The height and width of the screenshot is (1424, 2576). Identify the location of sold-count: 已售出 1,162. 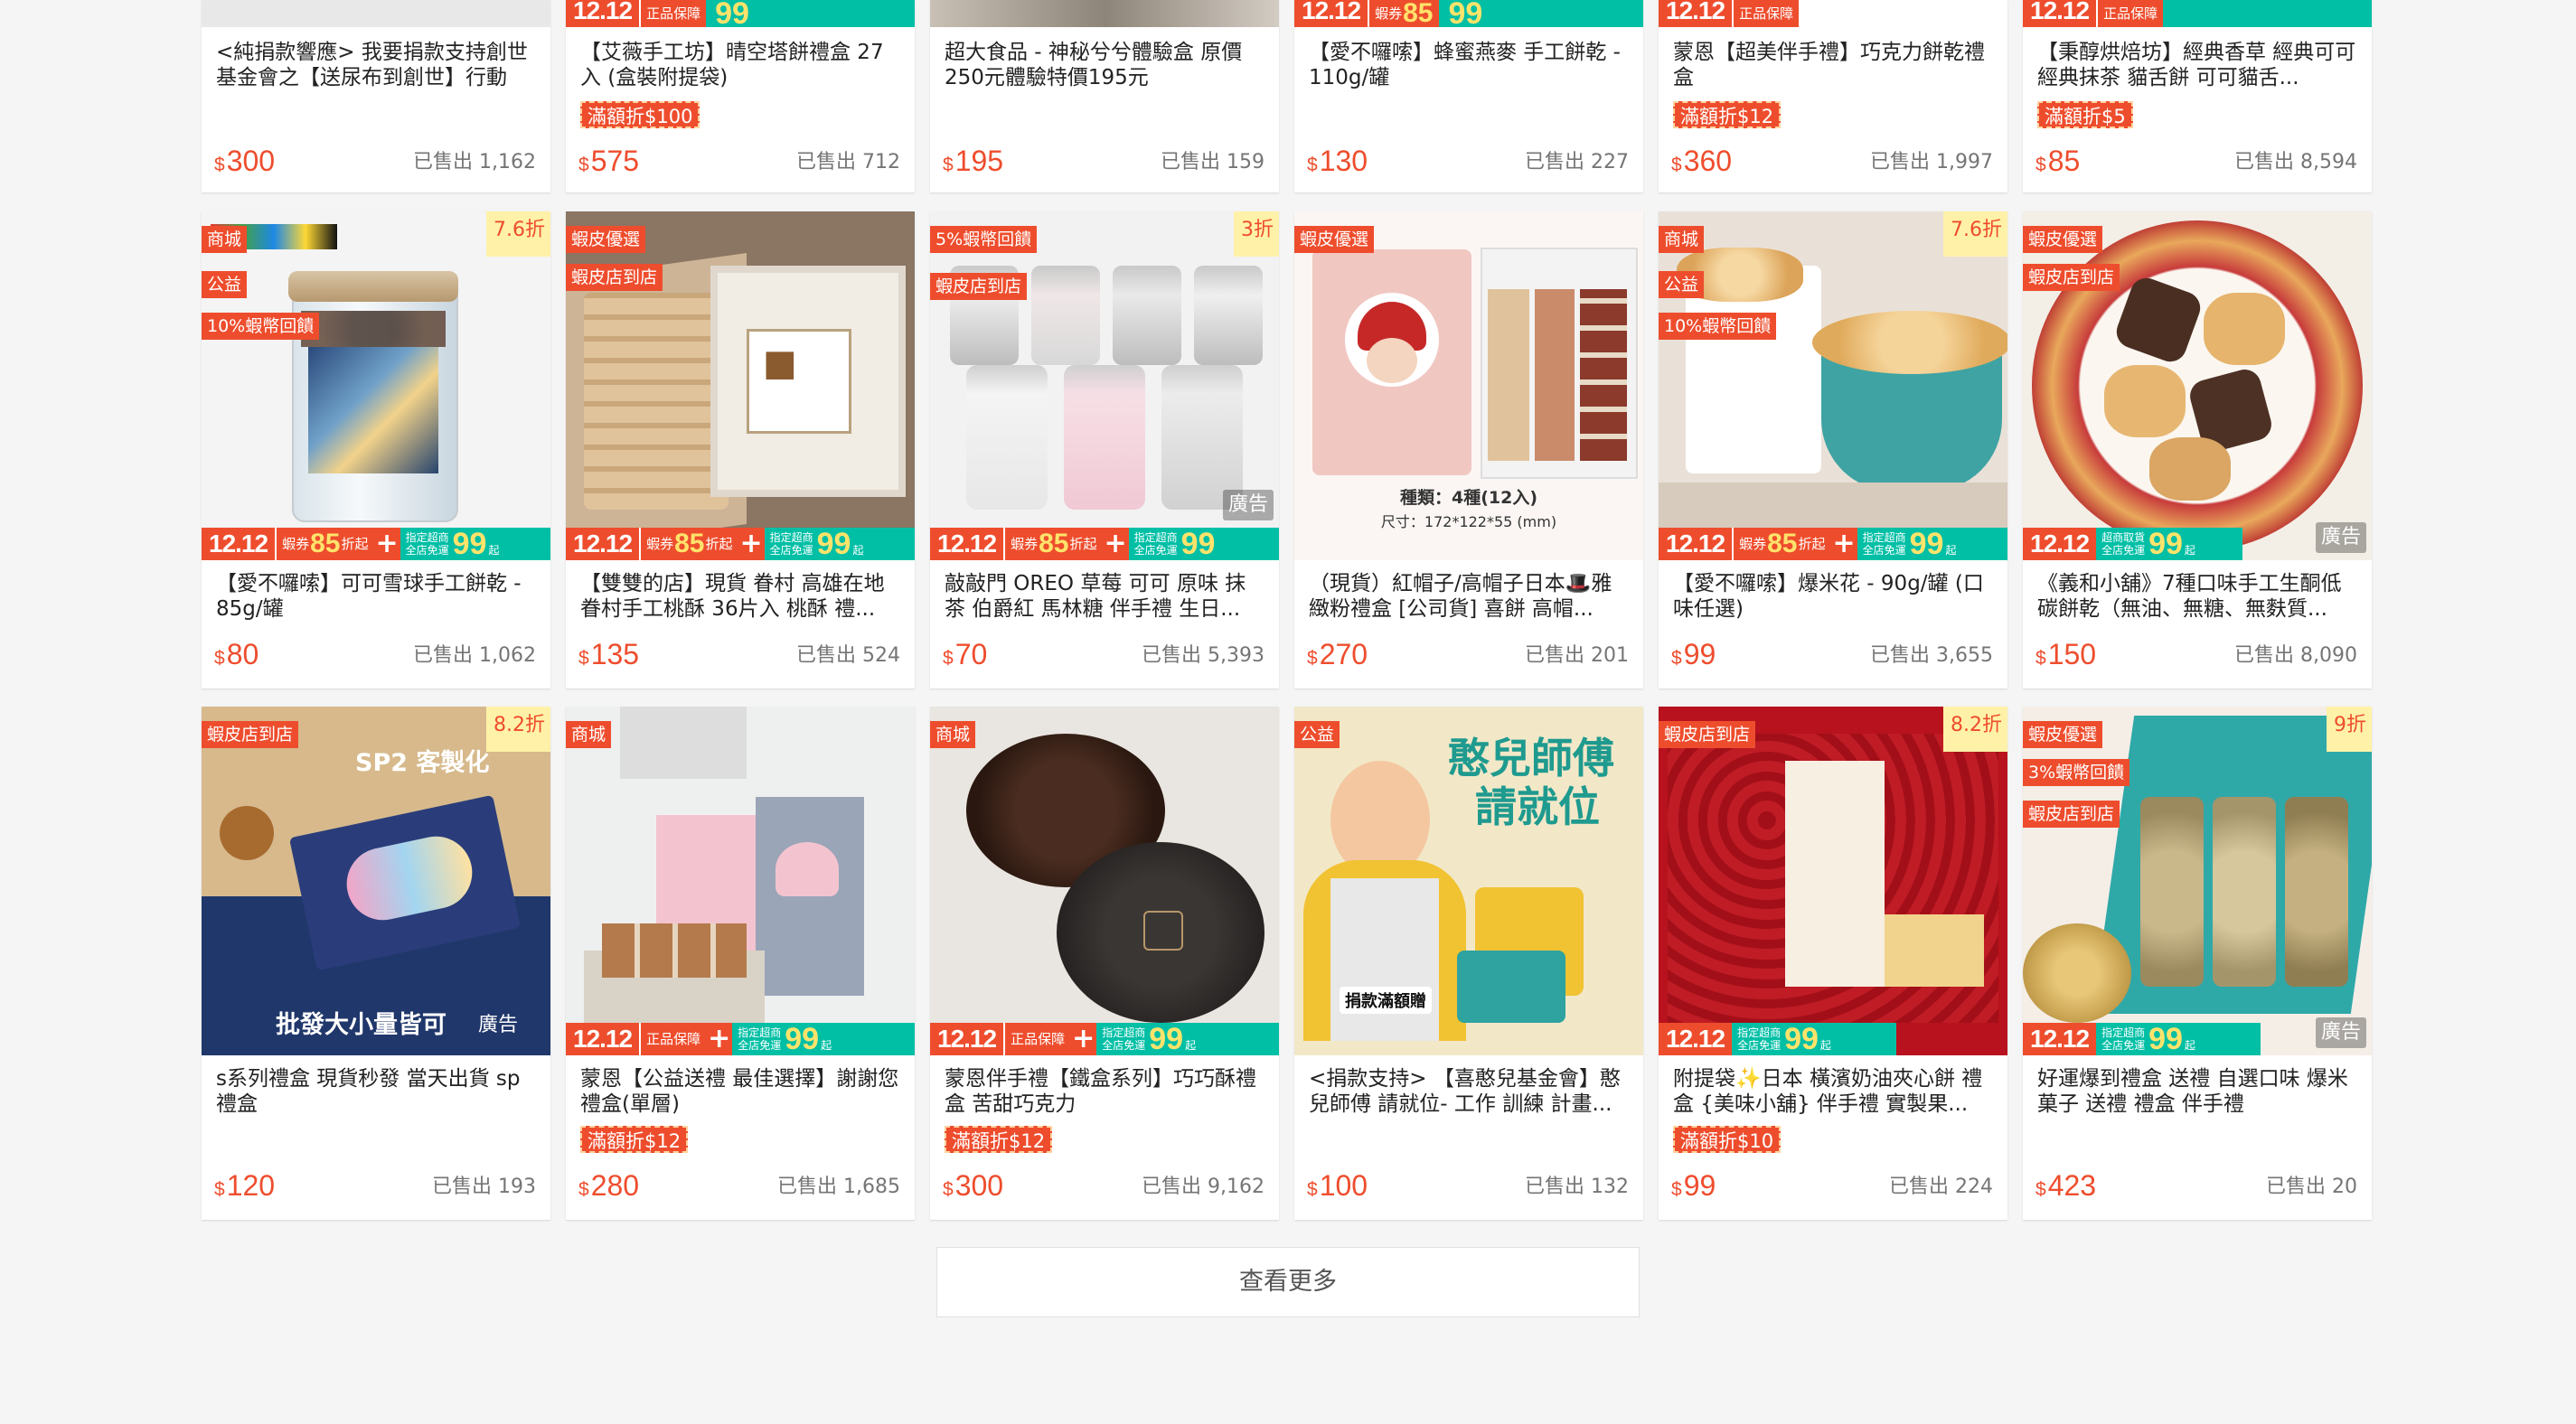
(475, 162).